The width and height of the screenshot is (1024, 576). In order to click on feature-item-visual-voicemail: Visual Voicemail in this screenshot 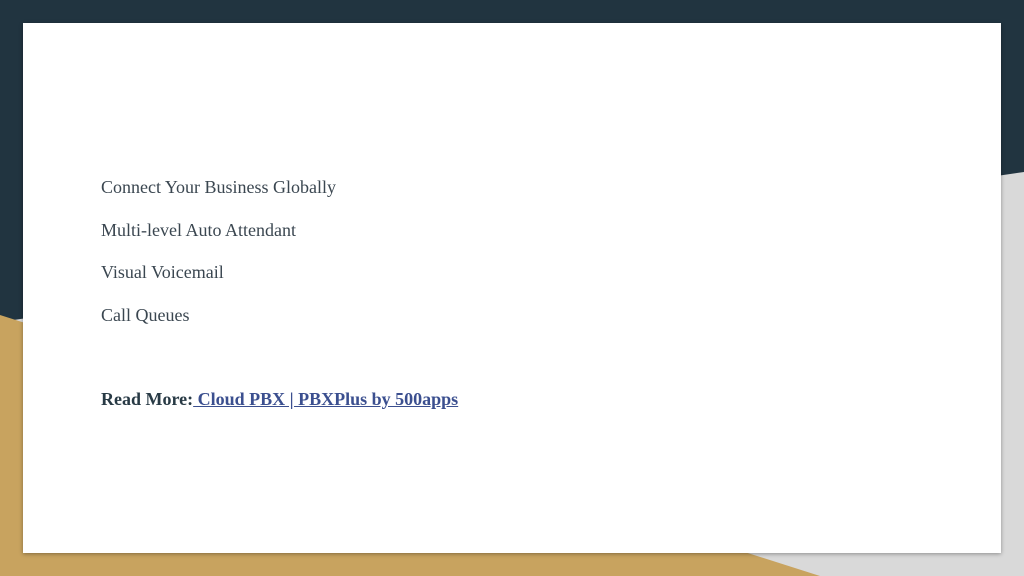, I will do `click(162, 272)`.